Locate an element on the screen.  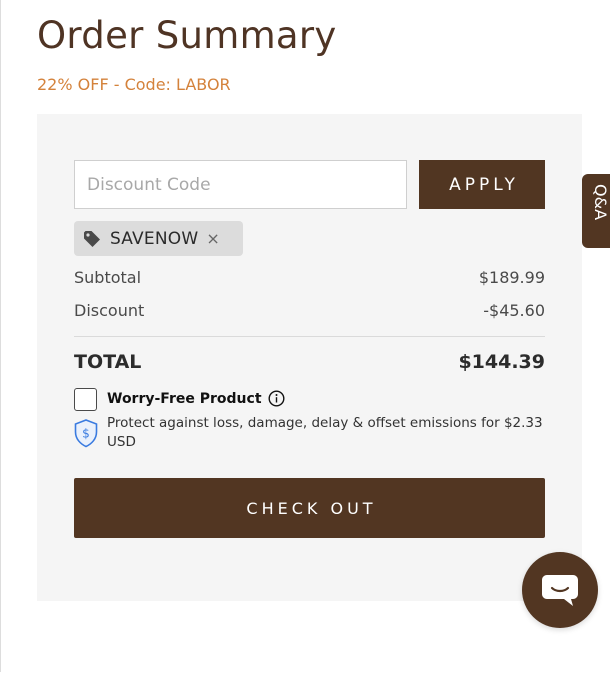
page-title: Order Summary is located at coordinates (187, 35).